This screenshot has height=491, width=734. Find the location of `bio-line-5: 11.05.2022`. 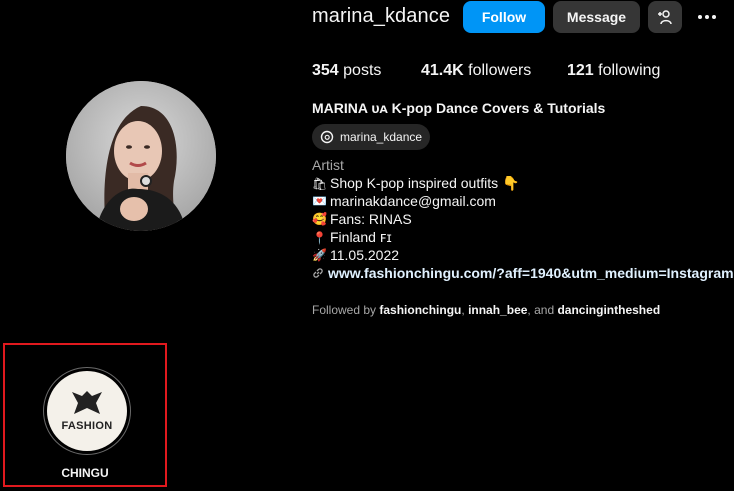

bio-line-5: 11.05.2022 is located at coordinates (365, 255).